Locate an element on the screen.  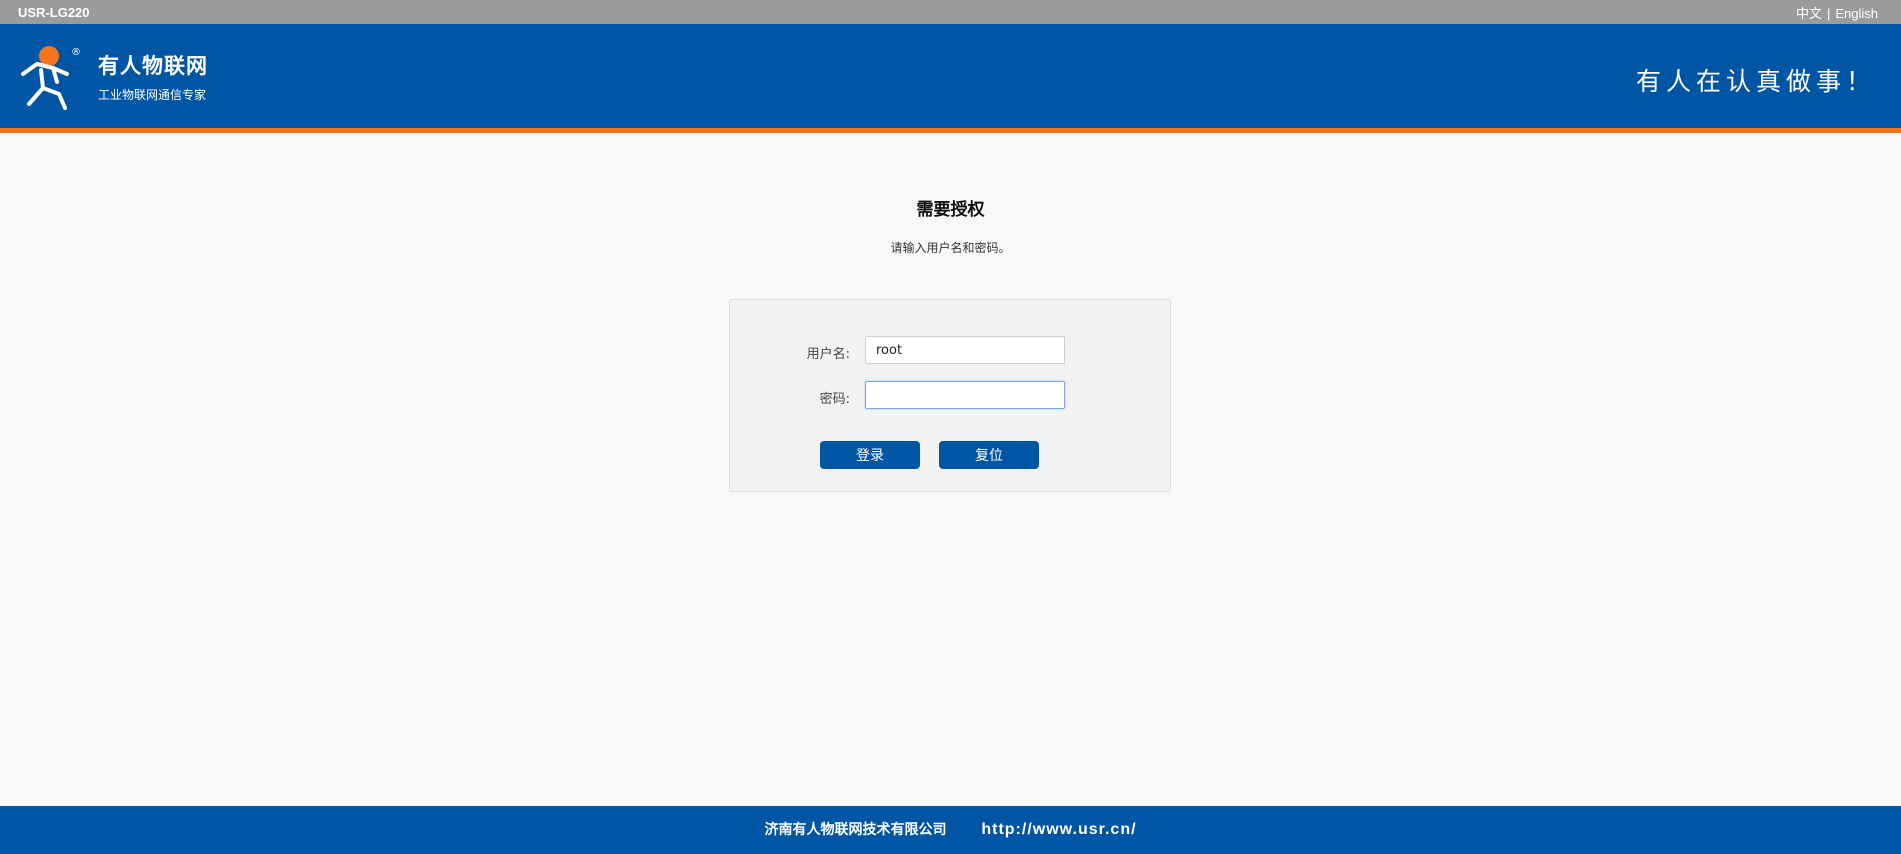
reset-button: 复位 is located at coordinates (989, 455).